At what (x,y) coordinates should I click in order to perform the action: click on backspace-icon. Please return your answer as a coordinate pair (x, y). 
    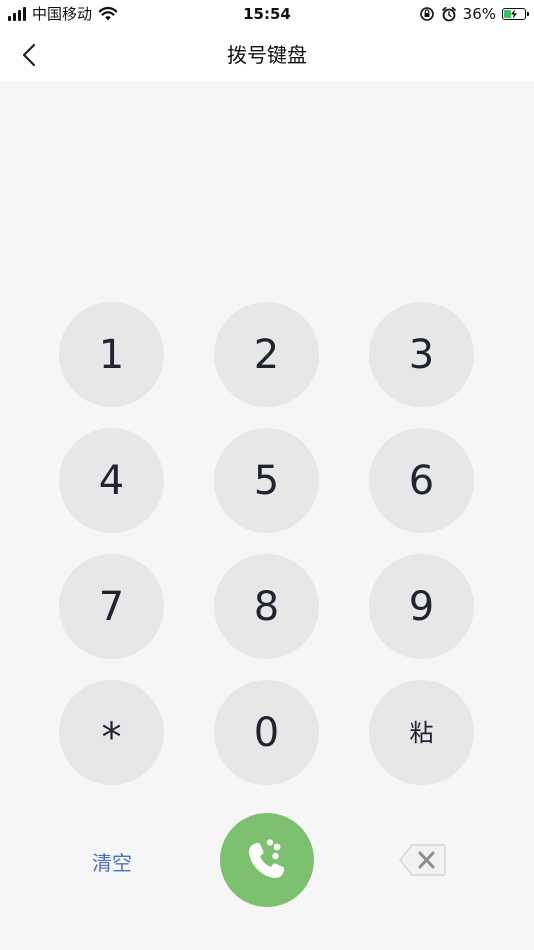
    Looking at the image, I should click on (422, 860).